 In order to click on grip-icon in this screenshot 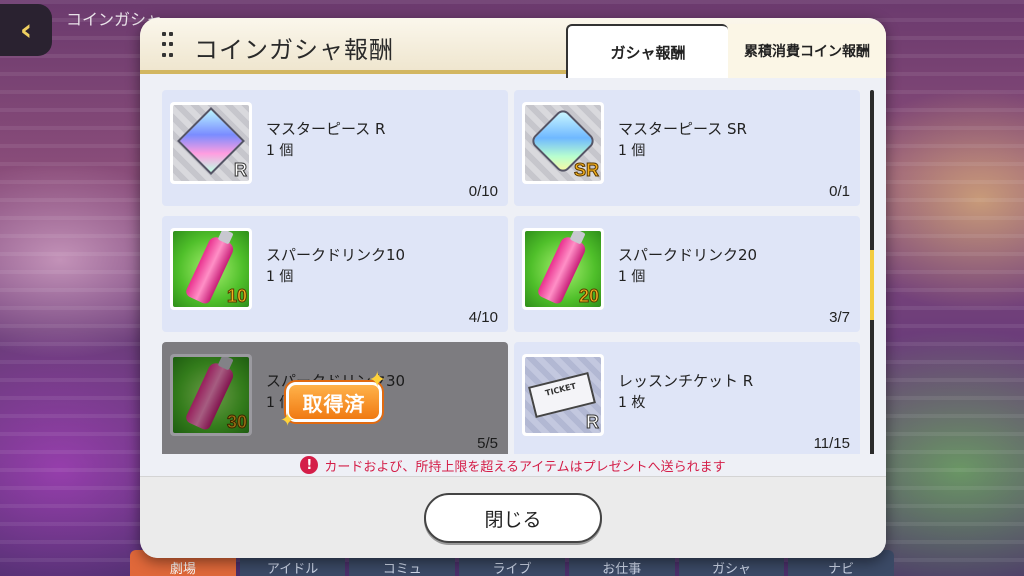, I will do `click(168, 46)`.